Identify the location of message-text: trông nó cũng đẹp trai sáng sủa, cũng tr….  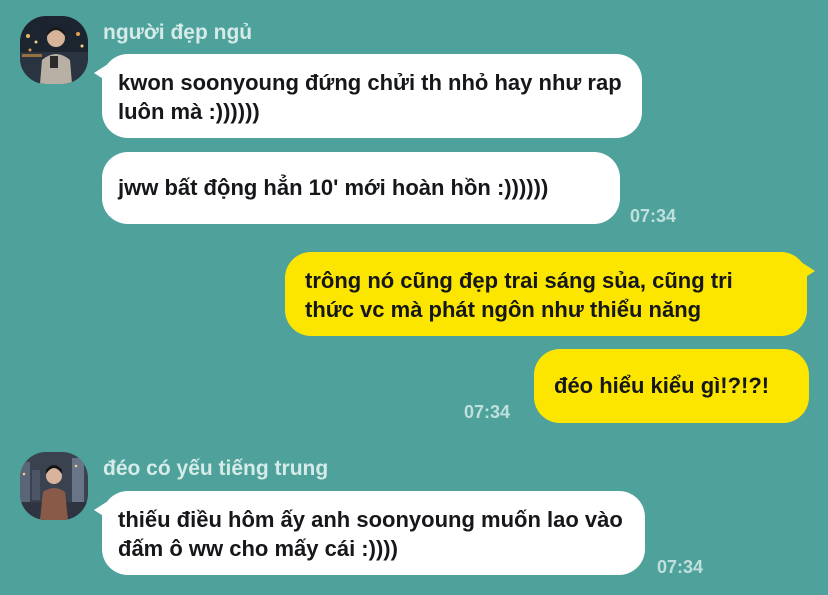
(519, 295).